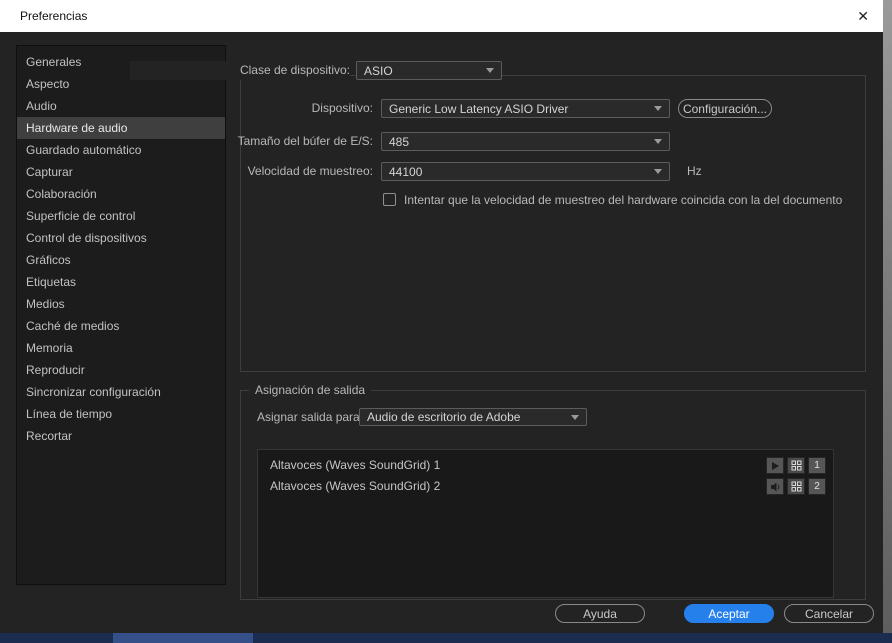 This screenshot has height=643, width=892. I want to click on channel-play-button, so click(775, 465).